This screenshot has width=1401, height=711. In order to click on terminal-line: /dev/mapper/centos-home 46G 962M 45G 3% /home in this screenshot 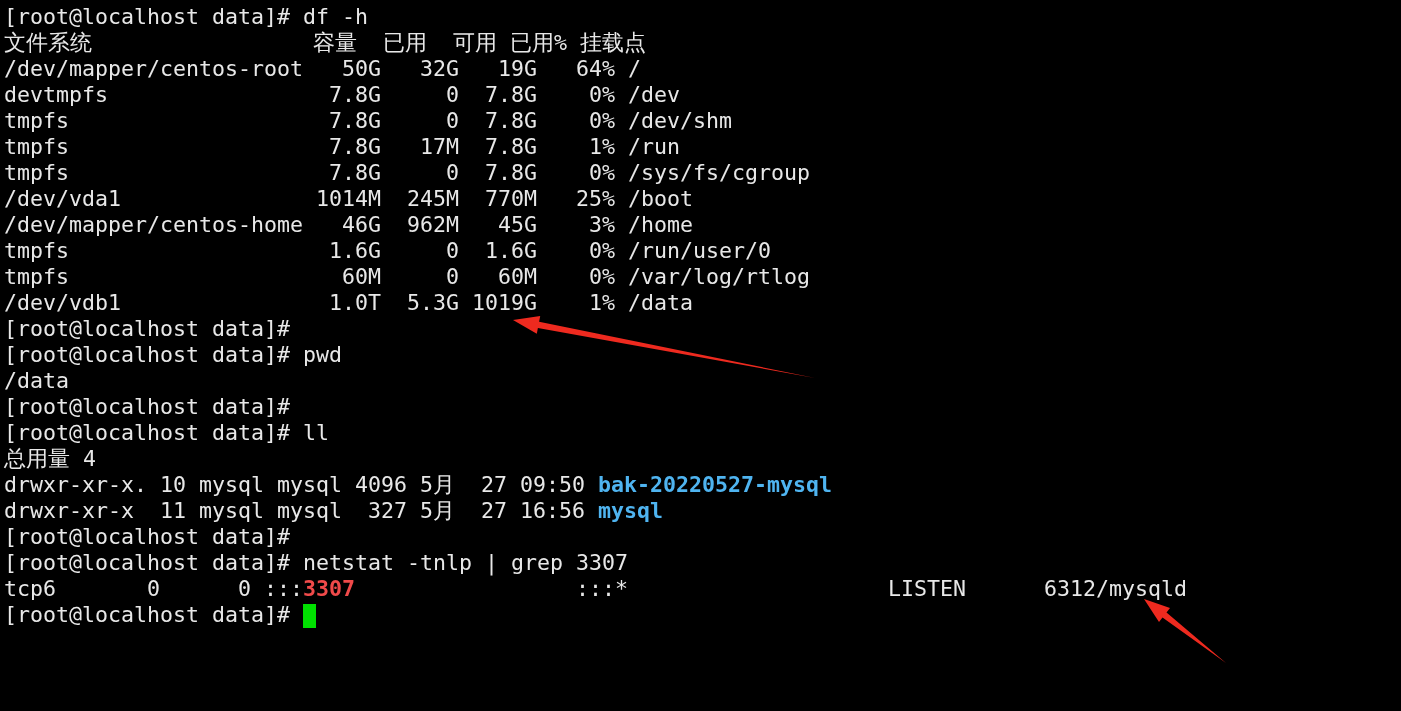, I will do `click(349, 224)`.